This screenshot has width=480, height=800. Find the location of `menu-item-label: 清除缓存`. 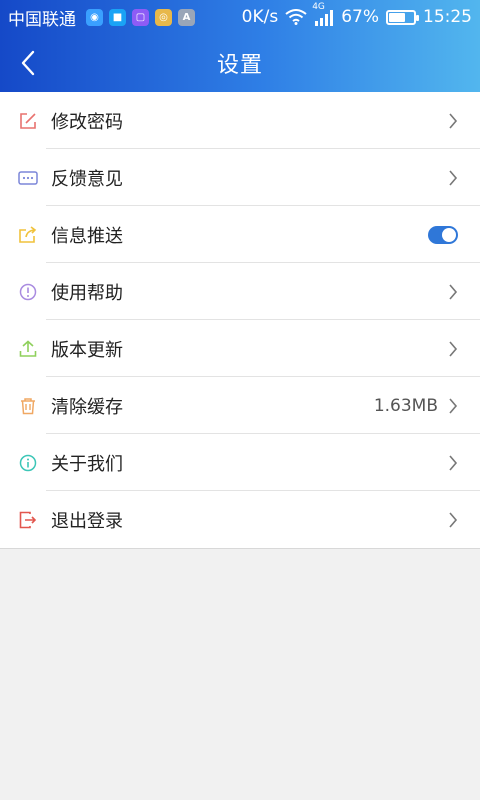

menu-item-label: 清除缓存 is located at coordinates (87, 407).